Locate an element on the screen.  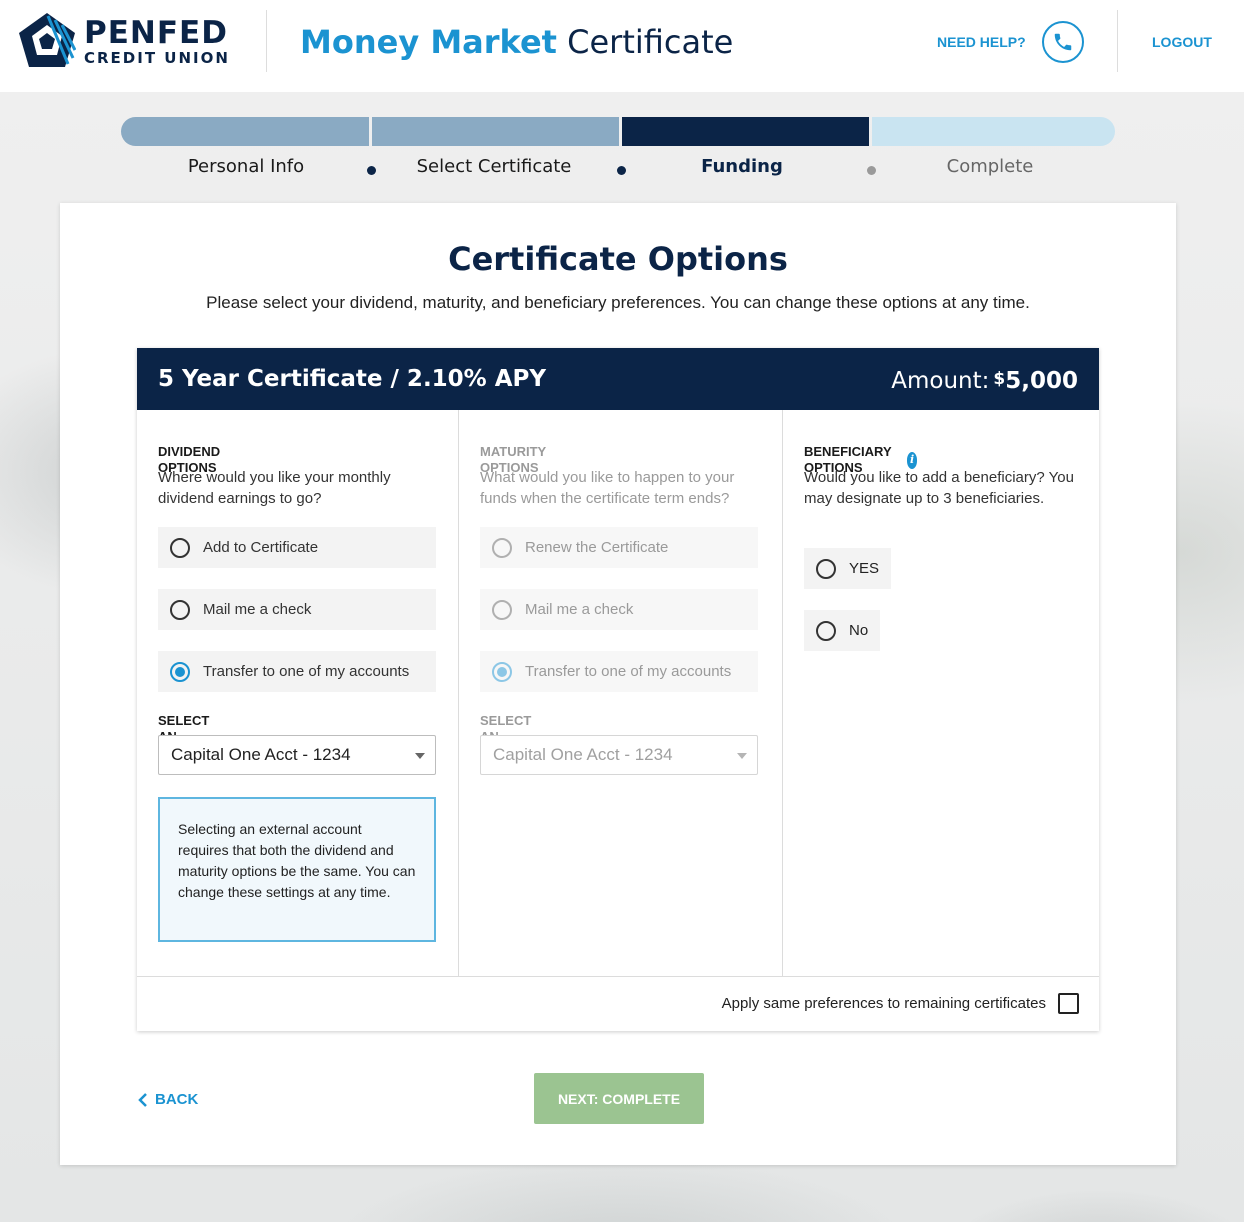
step-label-funding: Funding is located at coordinates (742, 166).